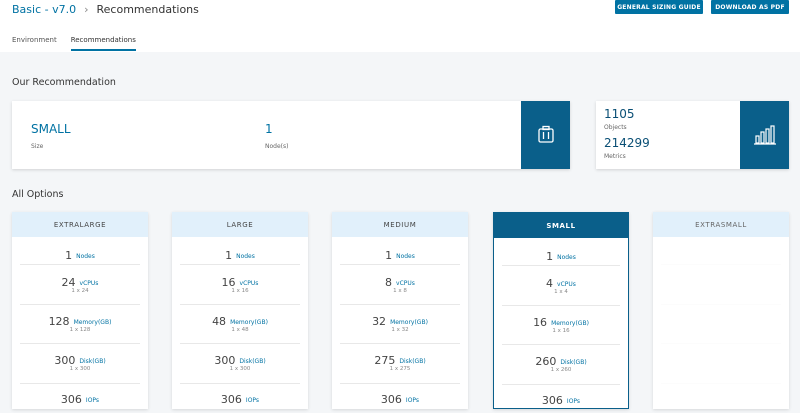  I want to click on our-recommendation-title: Our Recommendation, so click(64, 82).